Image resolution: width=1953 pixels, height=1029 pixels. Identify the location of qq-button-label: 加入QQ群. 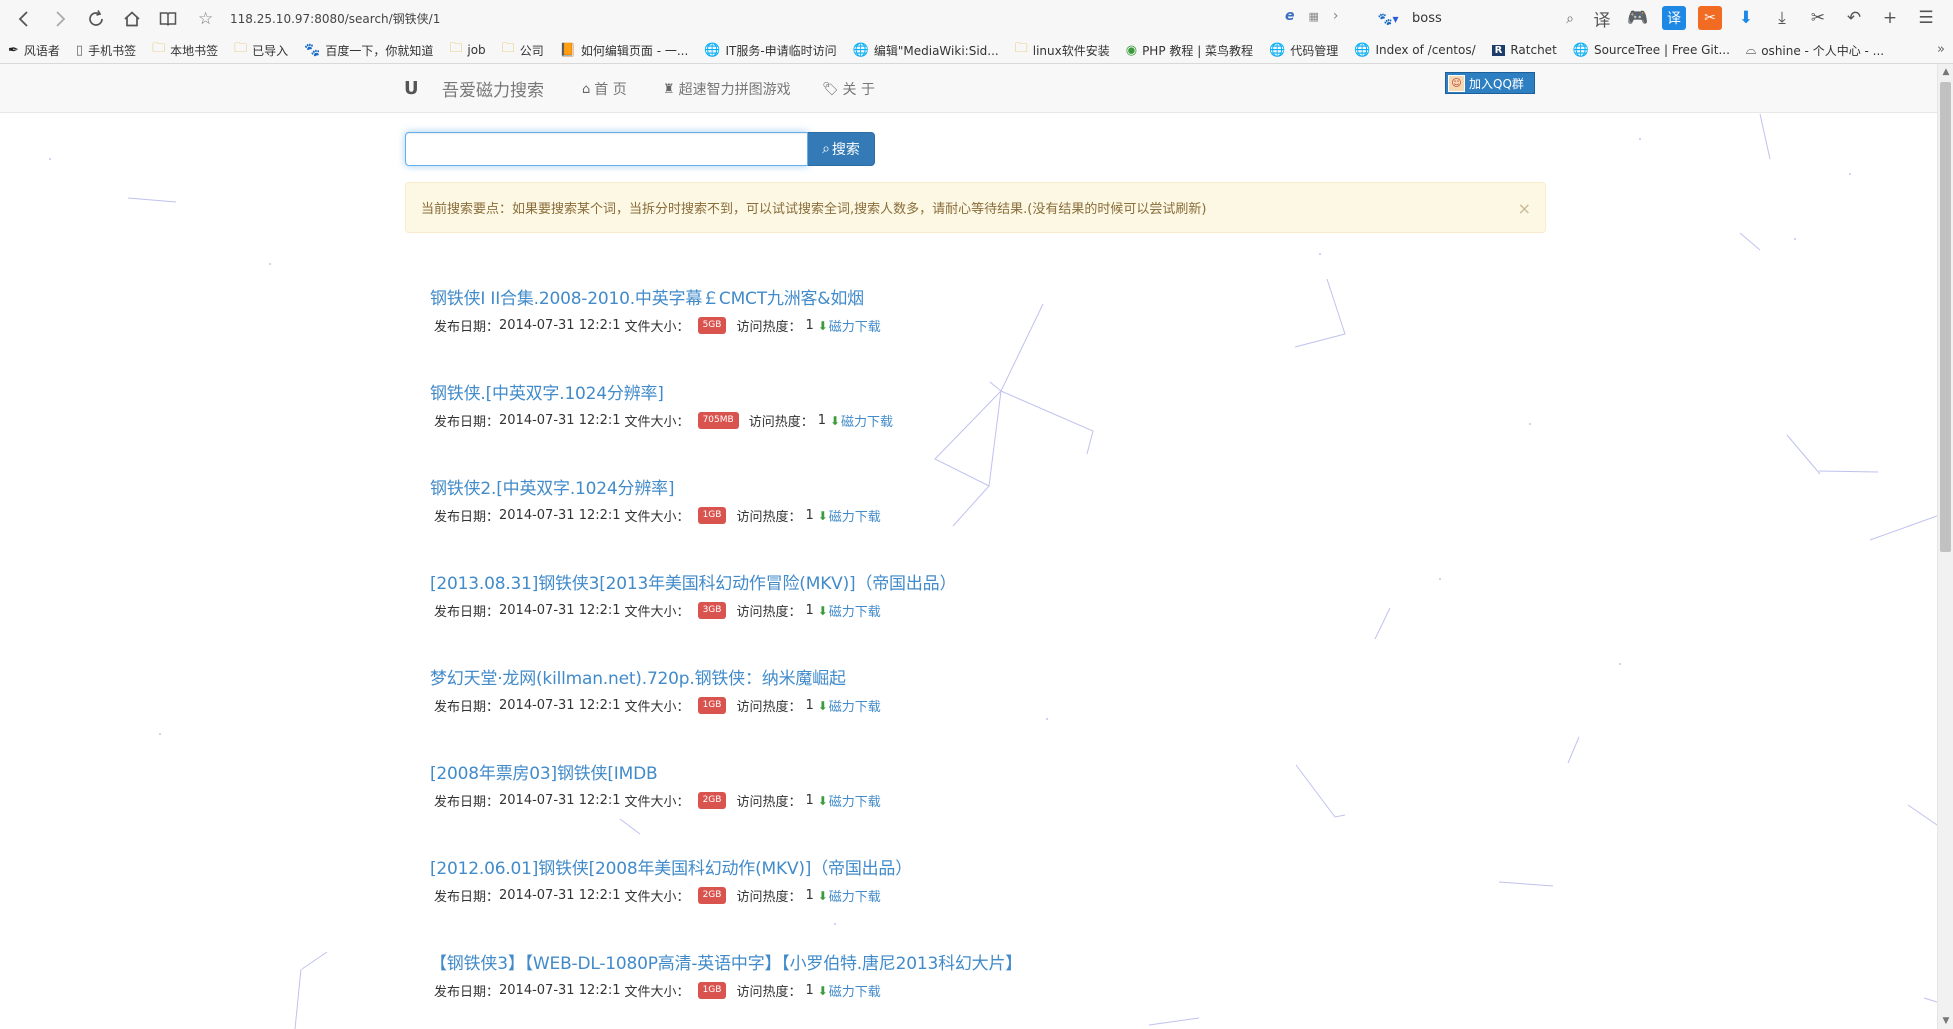
(1496, 83).